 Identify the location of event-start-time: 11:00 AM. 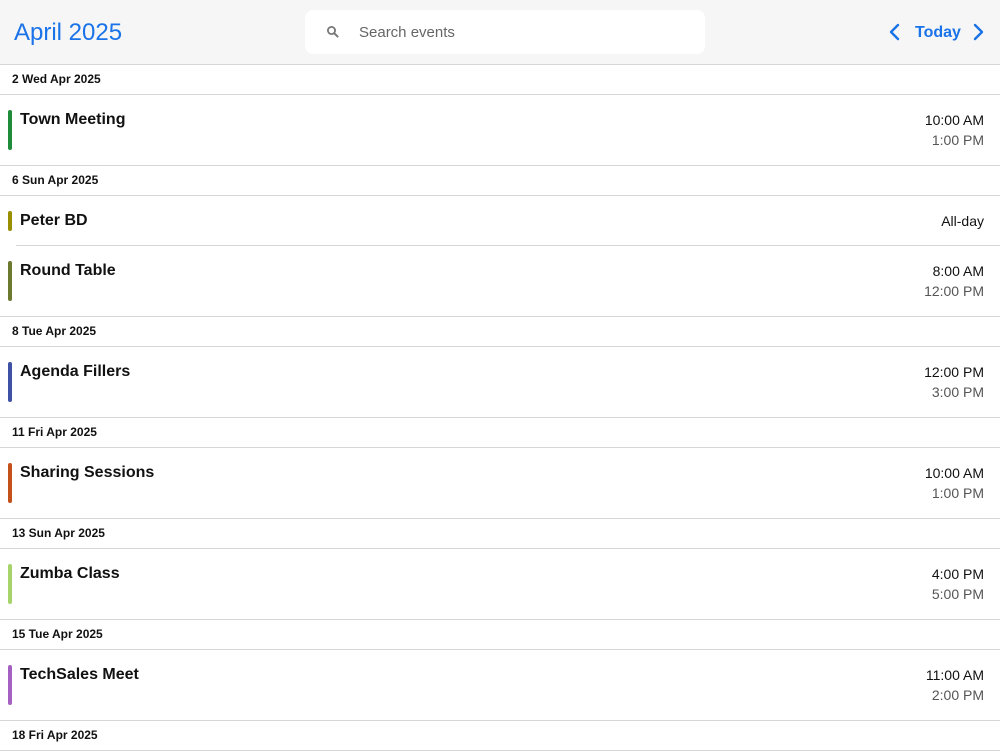
(954, 675).